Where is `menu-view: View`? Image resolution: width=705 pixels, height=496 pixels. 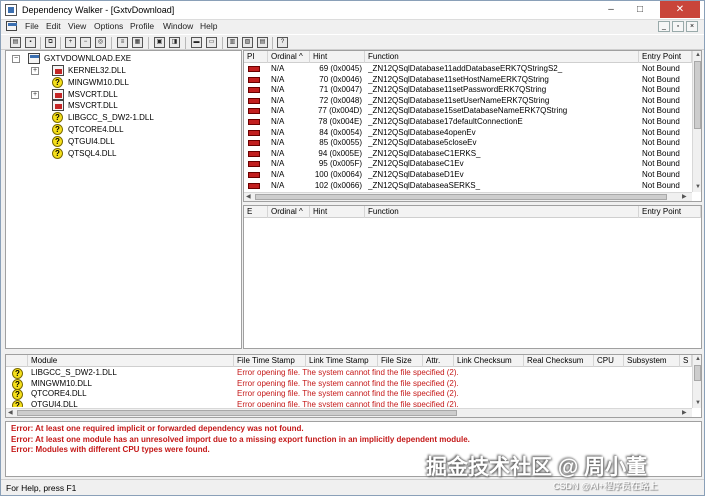
menu-view: View is located at coordinates (77, 26).